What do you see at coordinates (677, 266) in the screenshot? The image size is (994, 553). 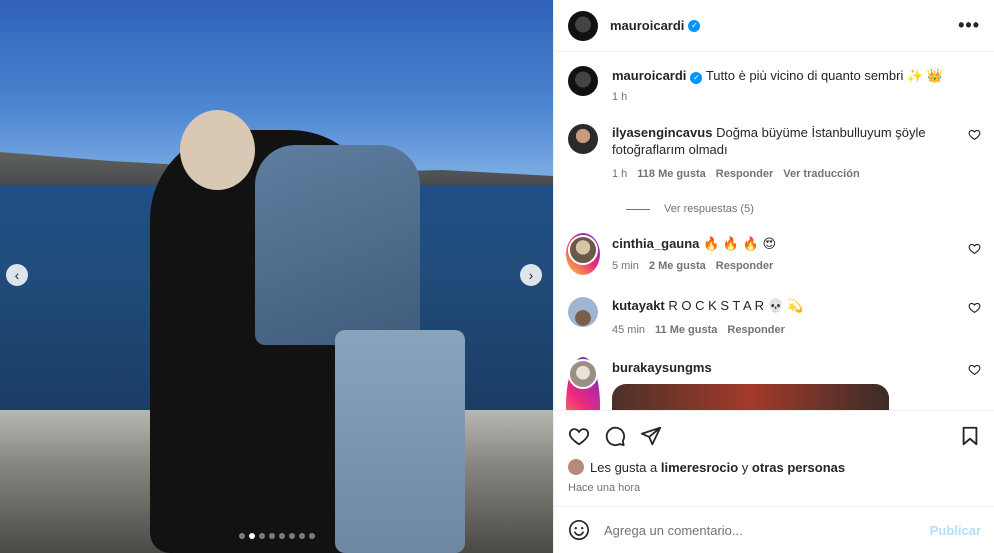 I see `comment-likes: 2 Me gusta` at bounding box center [677, 266].